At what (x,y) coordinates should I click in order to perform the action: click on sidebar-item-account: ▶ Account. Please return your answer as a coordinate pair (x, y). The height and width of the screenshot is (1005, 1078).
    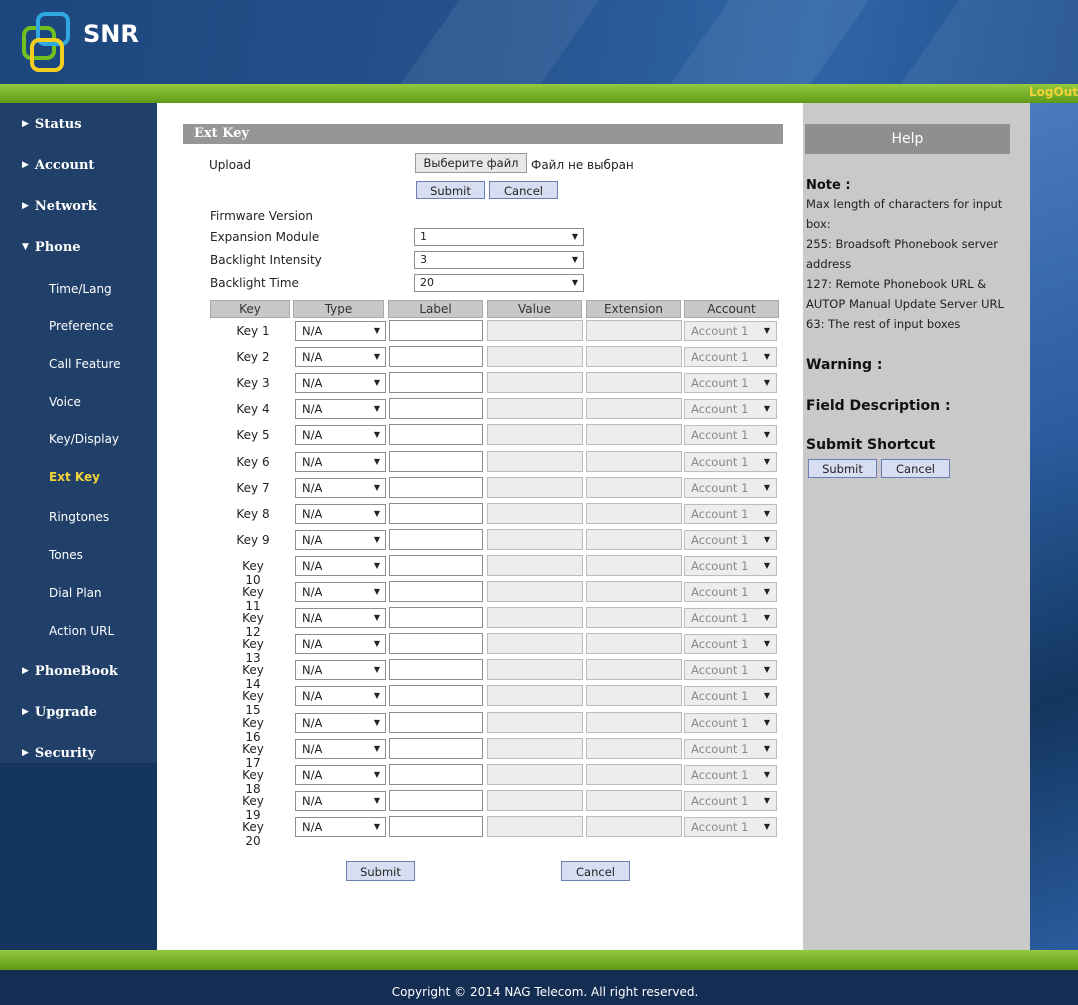
    Looking at the image, I should click on (58, 165).